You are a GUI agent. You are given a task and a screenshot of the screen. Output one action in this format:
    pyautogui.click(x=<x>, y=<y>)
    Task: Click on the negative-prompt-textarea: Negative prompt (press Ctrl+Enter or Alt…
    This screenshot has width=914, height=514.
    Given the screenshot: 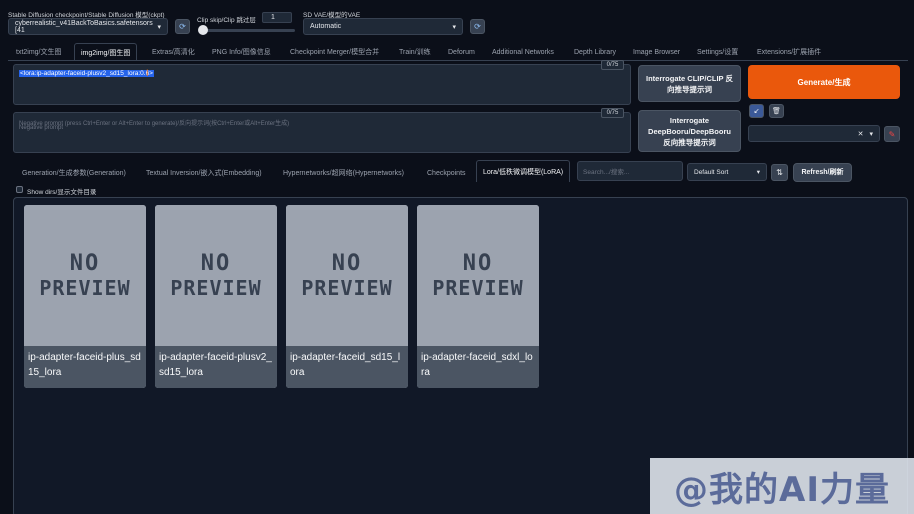 What is the action you would take?
    pyautogui.click(x=322, y=132)
    